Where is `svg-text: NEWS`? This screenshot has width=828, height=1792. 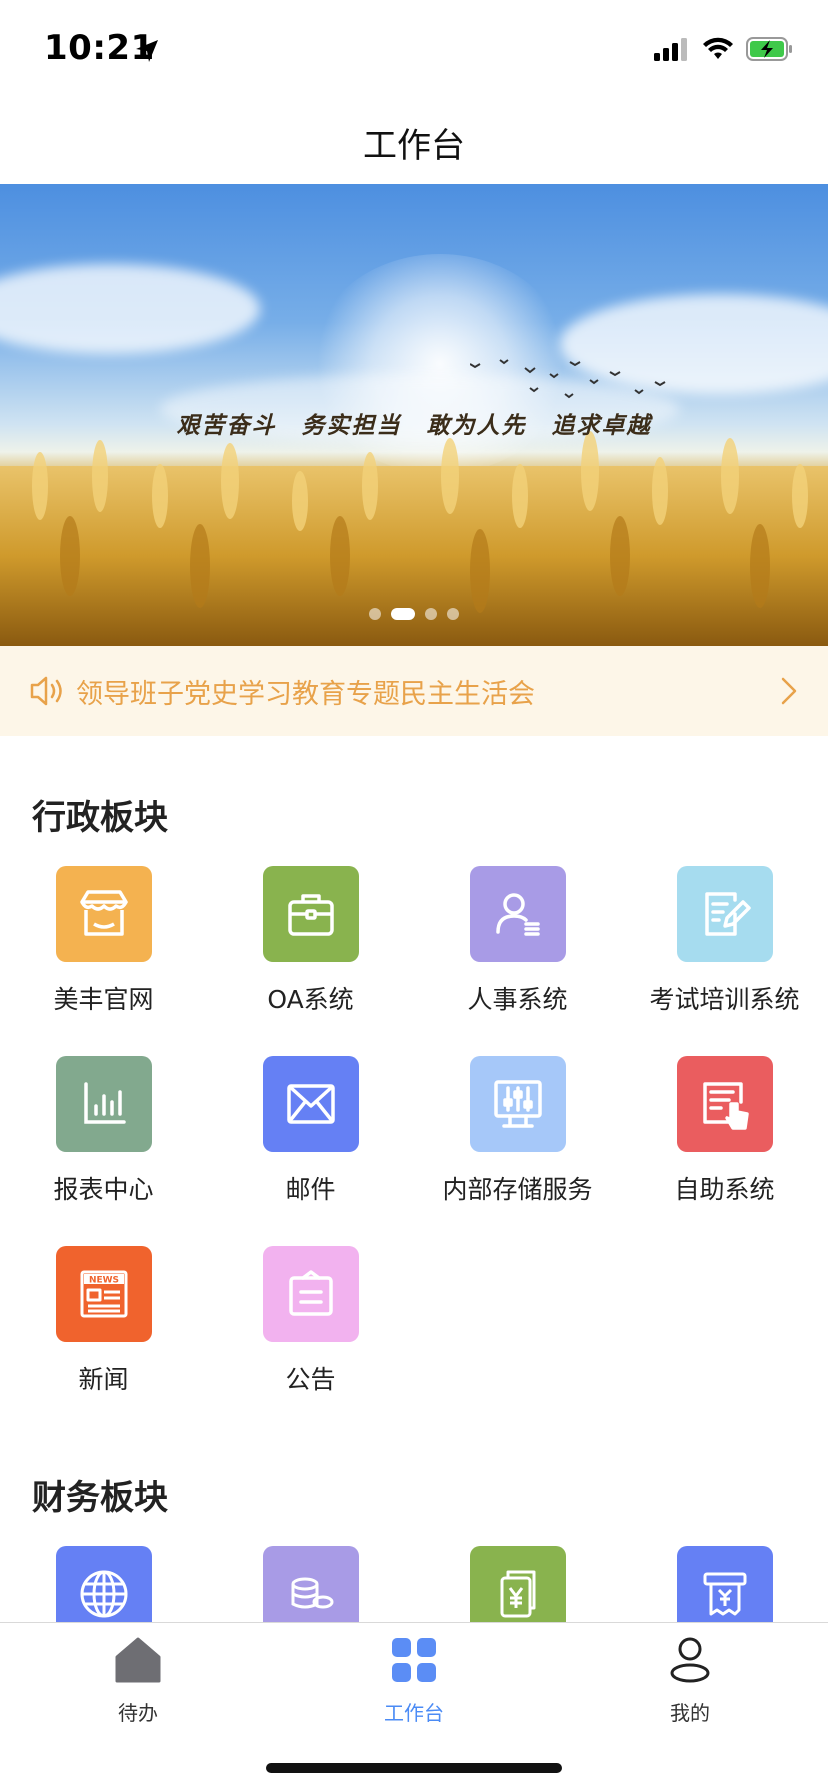 svg-text: NEWS is located at coordinates (104, 1281).